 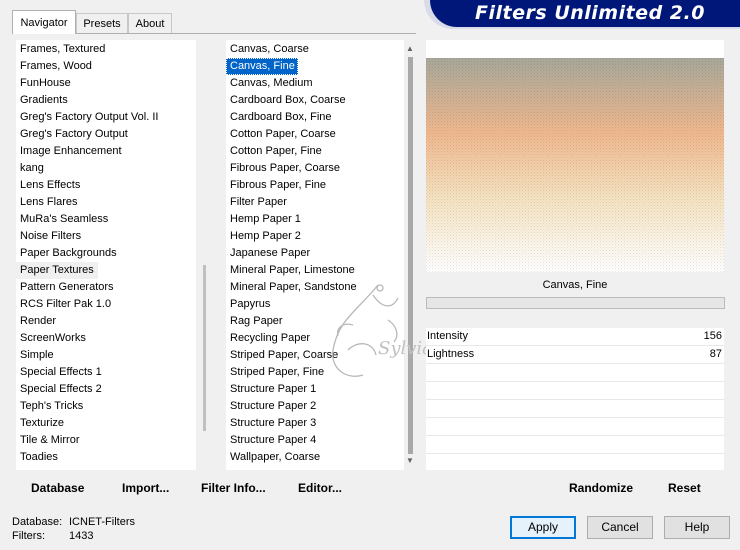 I want to click on category-item: Toadies, so click(x=106, y=457).